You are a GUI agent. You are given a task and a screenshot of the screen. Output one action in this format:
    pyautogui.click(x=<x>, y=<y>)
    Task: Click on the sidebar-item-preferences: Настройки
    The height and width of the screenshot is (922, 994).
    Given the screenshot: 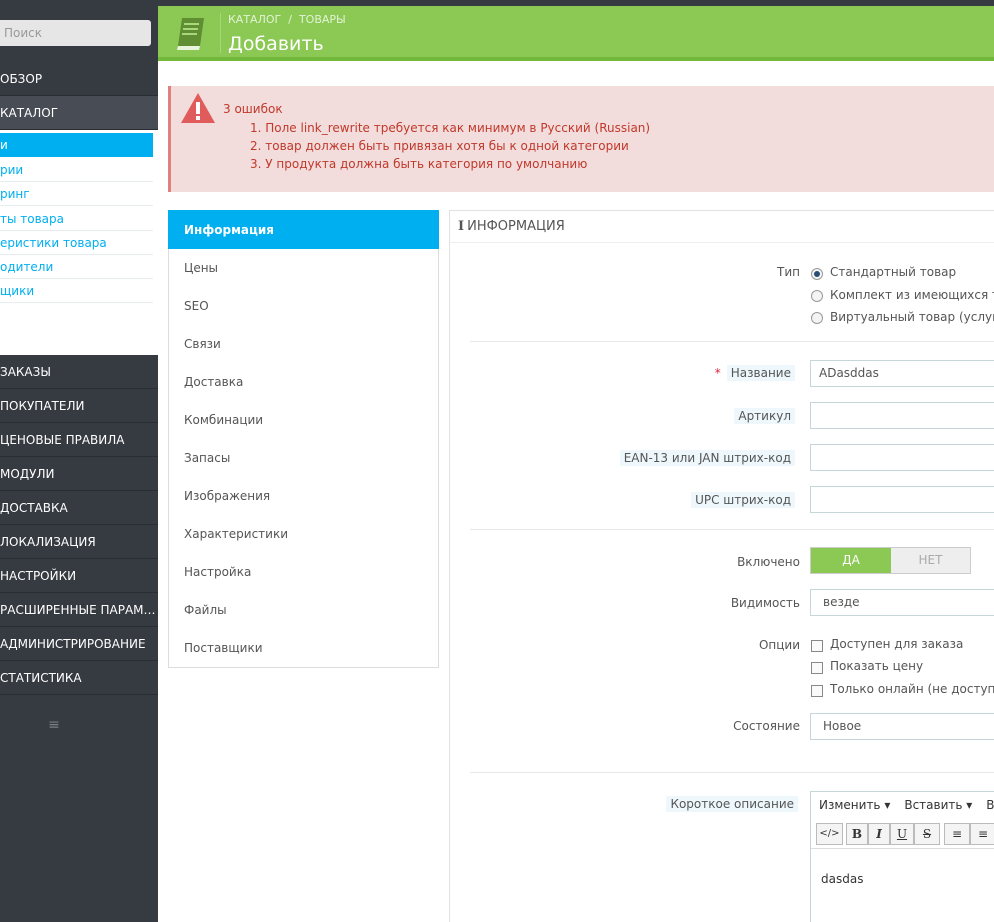 What is the action you would take?
    pyautogui.click(x=79, y=576)
    